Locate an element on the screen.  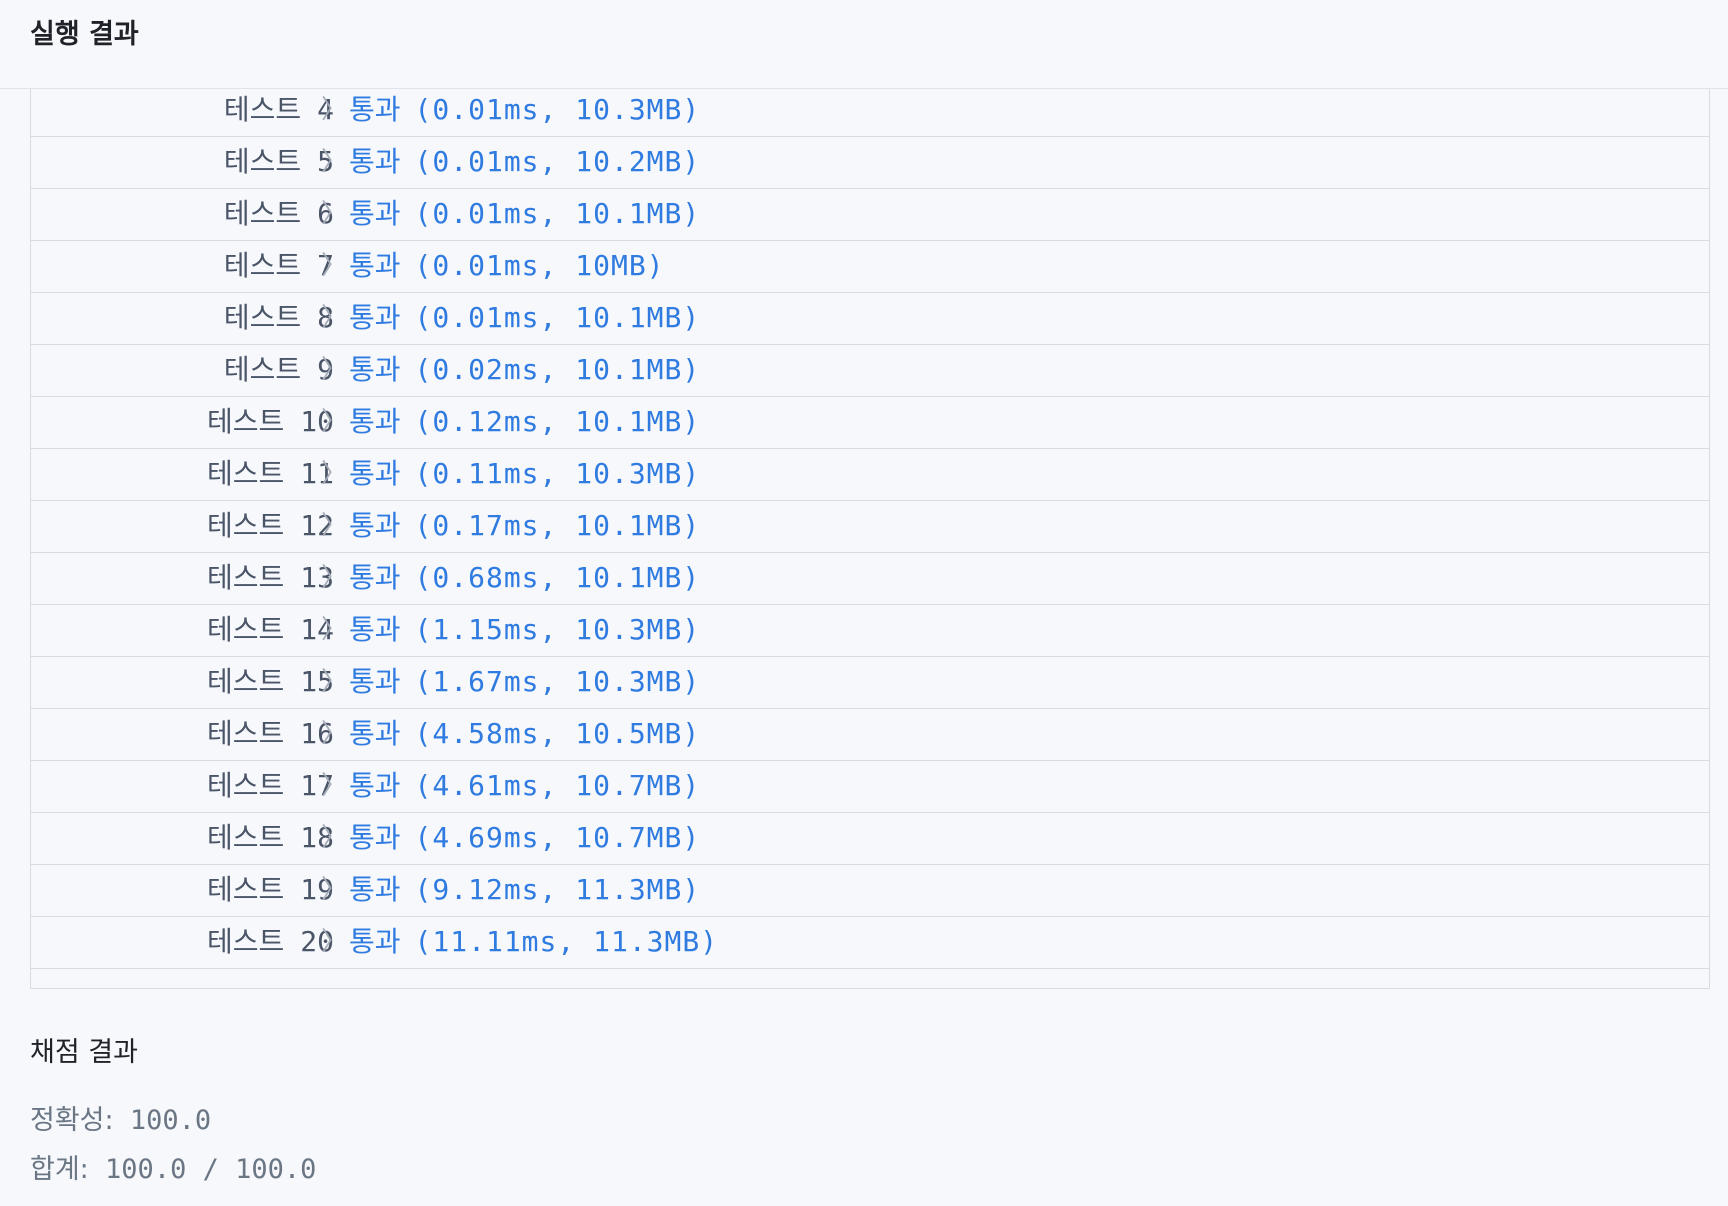
grading-title: 채점 결과 is located at coordinates (84, 1052).